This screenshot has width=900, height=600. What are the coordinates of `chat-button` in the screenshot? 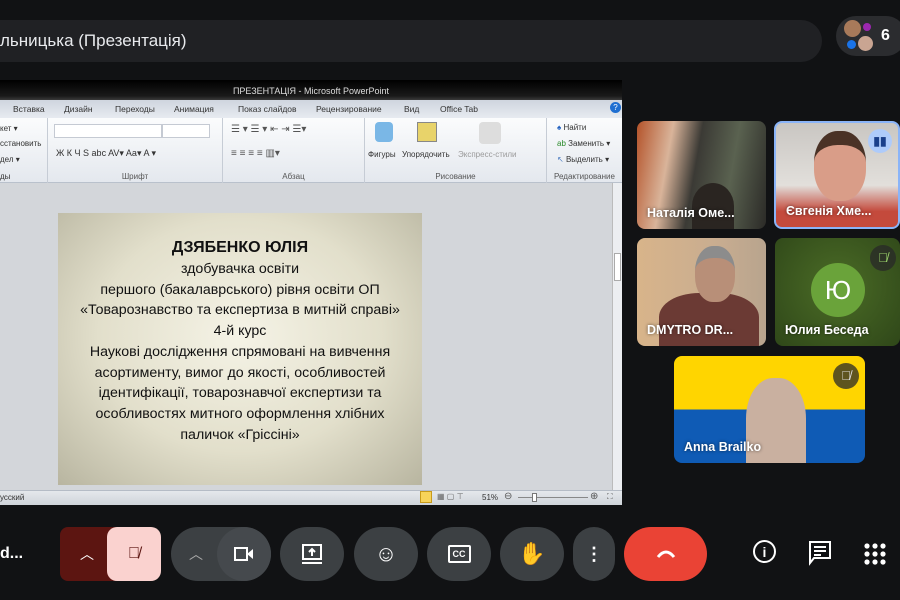 It's located at (820, 555).